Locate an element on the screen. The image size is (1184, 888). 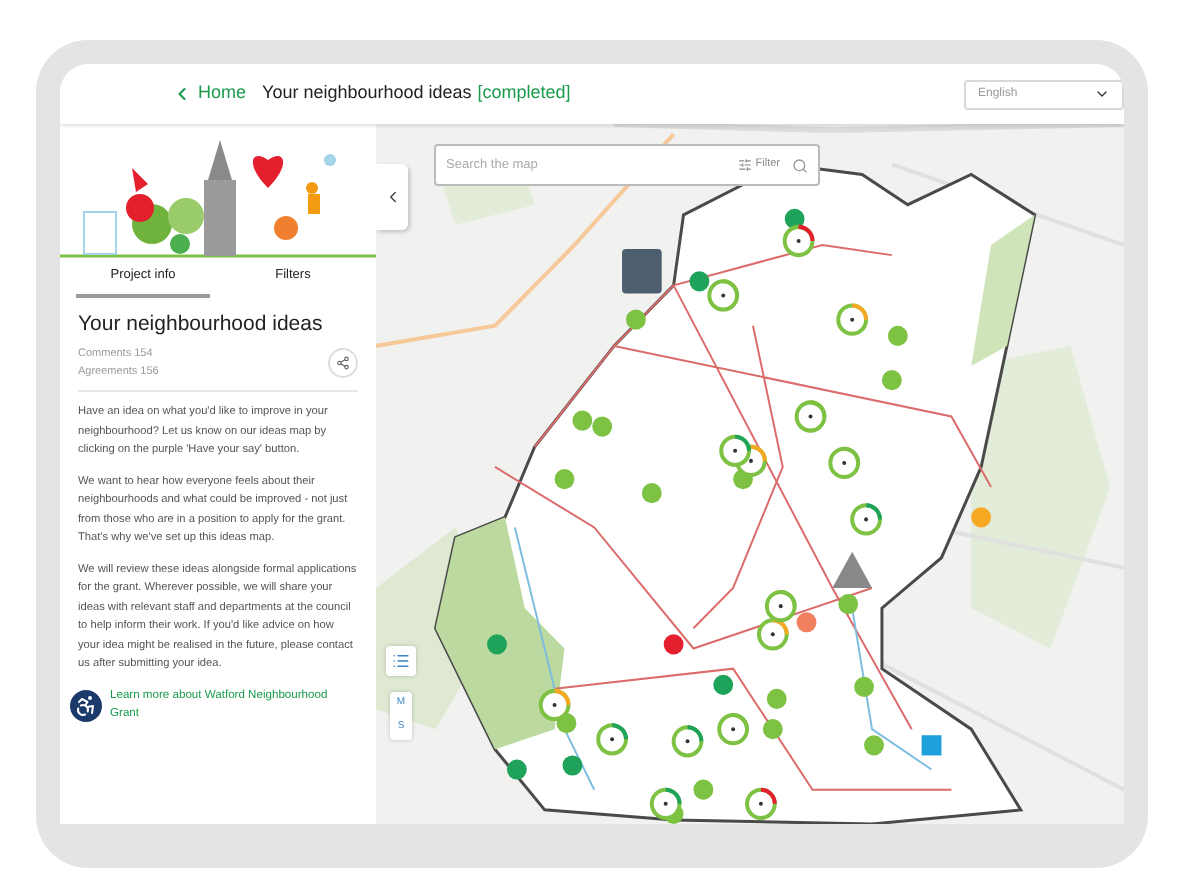
project-title: Your neighbourhood ideas is located at coordinates (201, 325).